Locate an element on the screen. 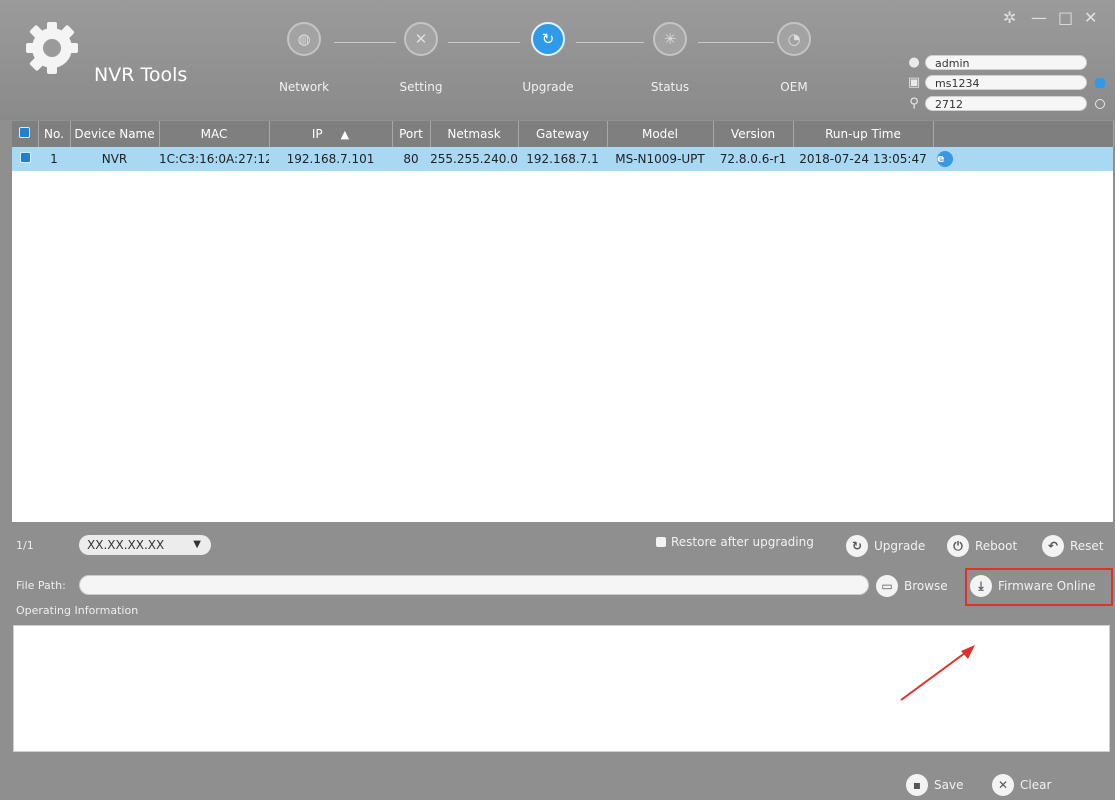 This screenshot has width=1115, height=800. username-field: admin is located at coordinates (1006, 62).